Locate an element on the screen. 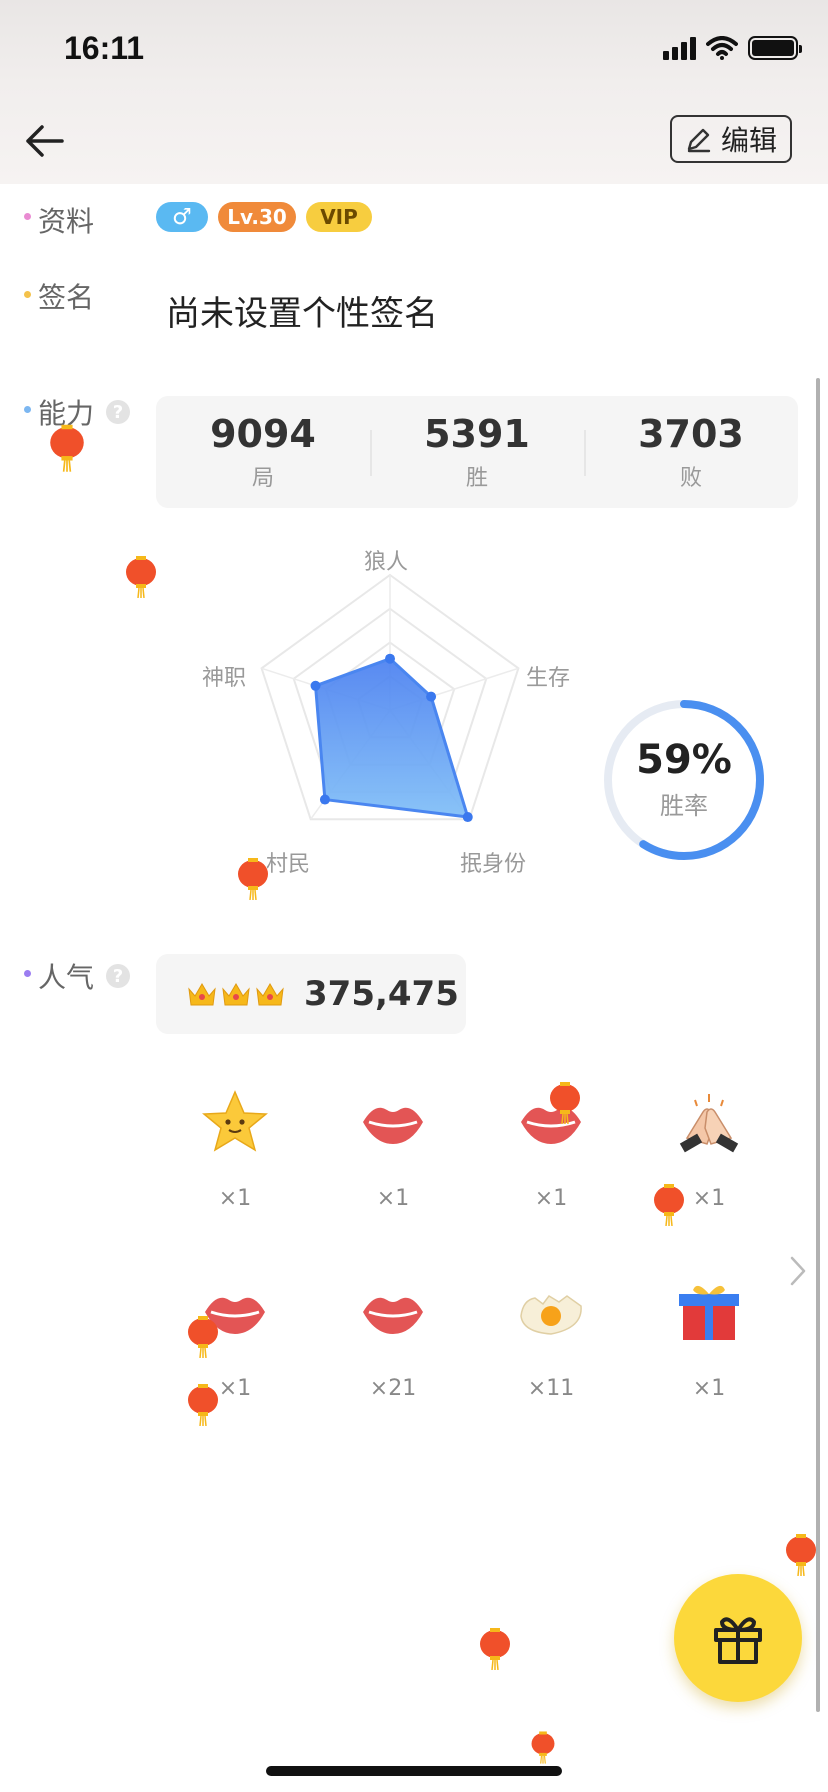  chevron-right-icon is located at coordinates (798, 1271).